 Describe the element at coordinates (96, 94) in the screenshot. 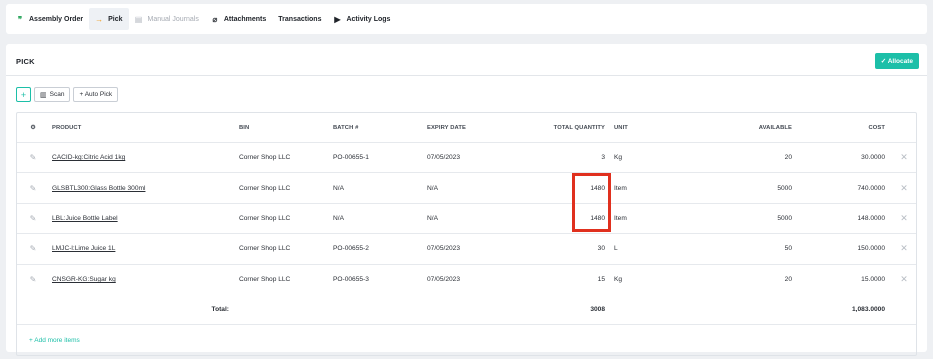

I see `auto-pick-button: + Auto Pick` at that location.